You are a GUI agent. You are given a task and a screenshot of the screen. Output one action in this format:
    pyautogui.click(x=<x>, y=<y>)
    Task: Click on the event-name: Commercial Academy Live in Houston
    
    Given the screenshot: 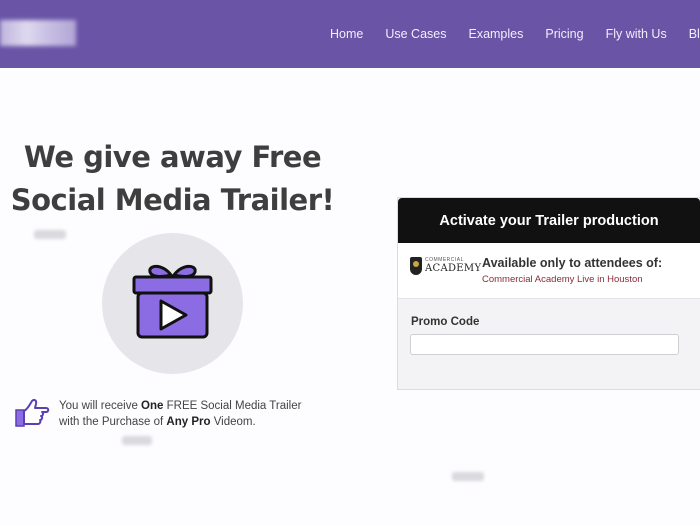 What is the action you would take?
    pyautogui.click(x=562, y=279)
    